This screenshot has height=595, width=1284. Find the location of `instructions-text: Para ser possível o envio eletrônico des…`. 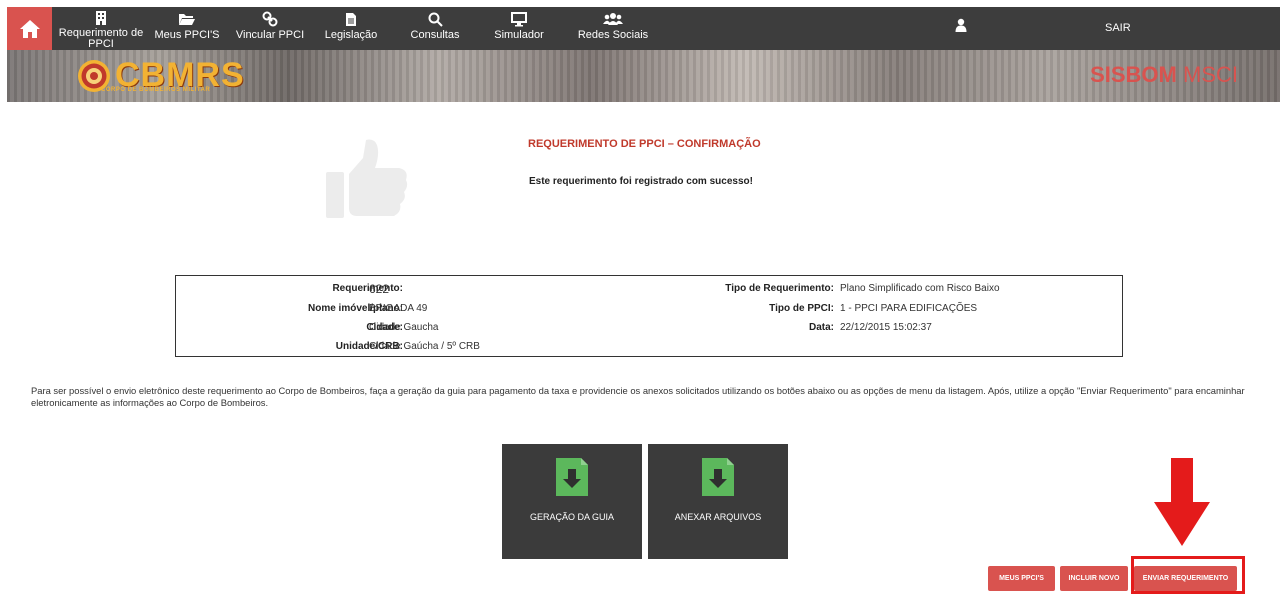

instructions-text: Para ser possível o envio eletrônico des… is located at coordinates (638, 396).